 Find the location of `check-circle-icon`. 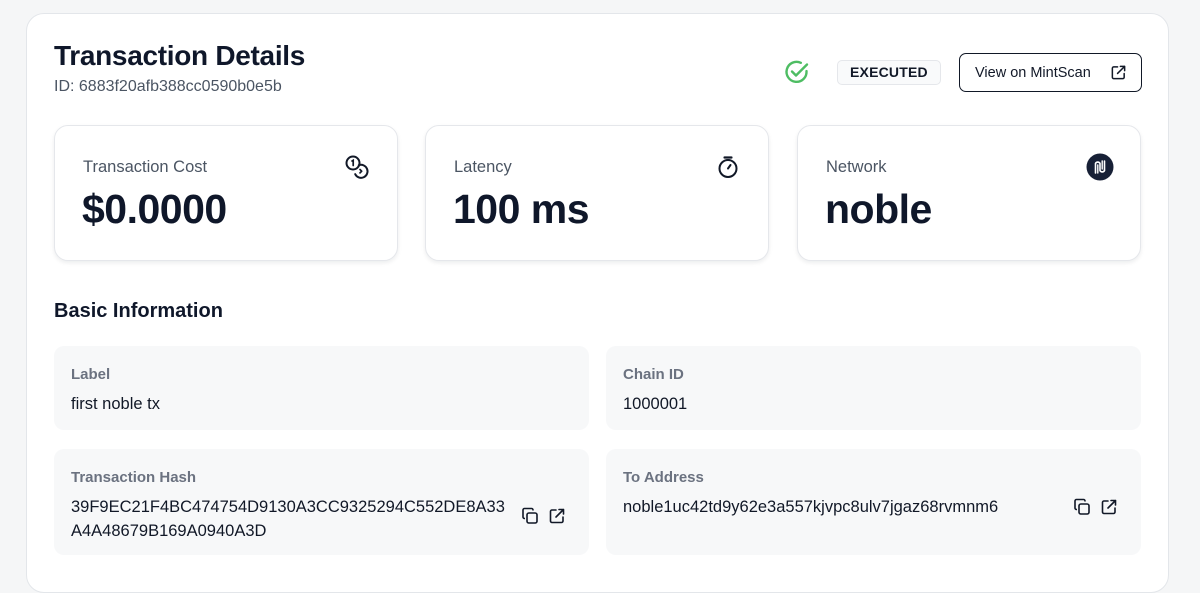

check-circle-icon is located at coordinates (797, 72).